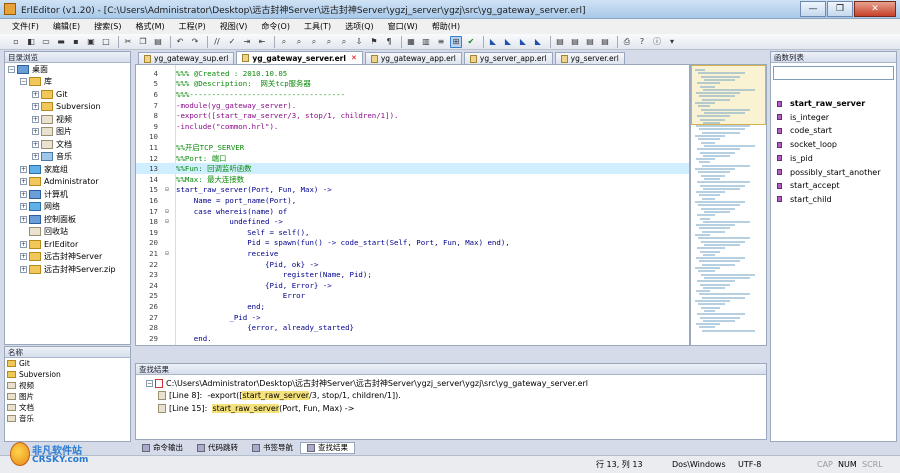 The width and height of the screenshot is (900, 473). What do you see at coordinates (412, 190) in the screenshot?
I see `code-line: 15 ⊟ start_raw_server(Port, Fun, Max) ->` at bounding box center [412, 190].